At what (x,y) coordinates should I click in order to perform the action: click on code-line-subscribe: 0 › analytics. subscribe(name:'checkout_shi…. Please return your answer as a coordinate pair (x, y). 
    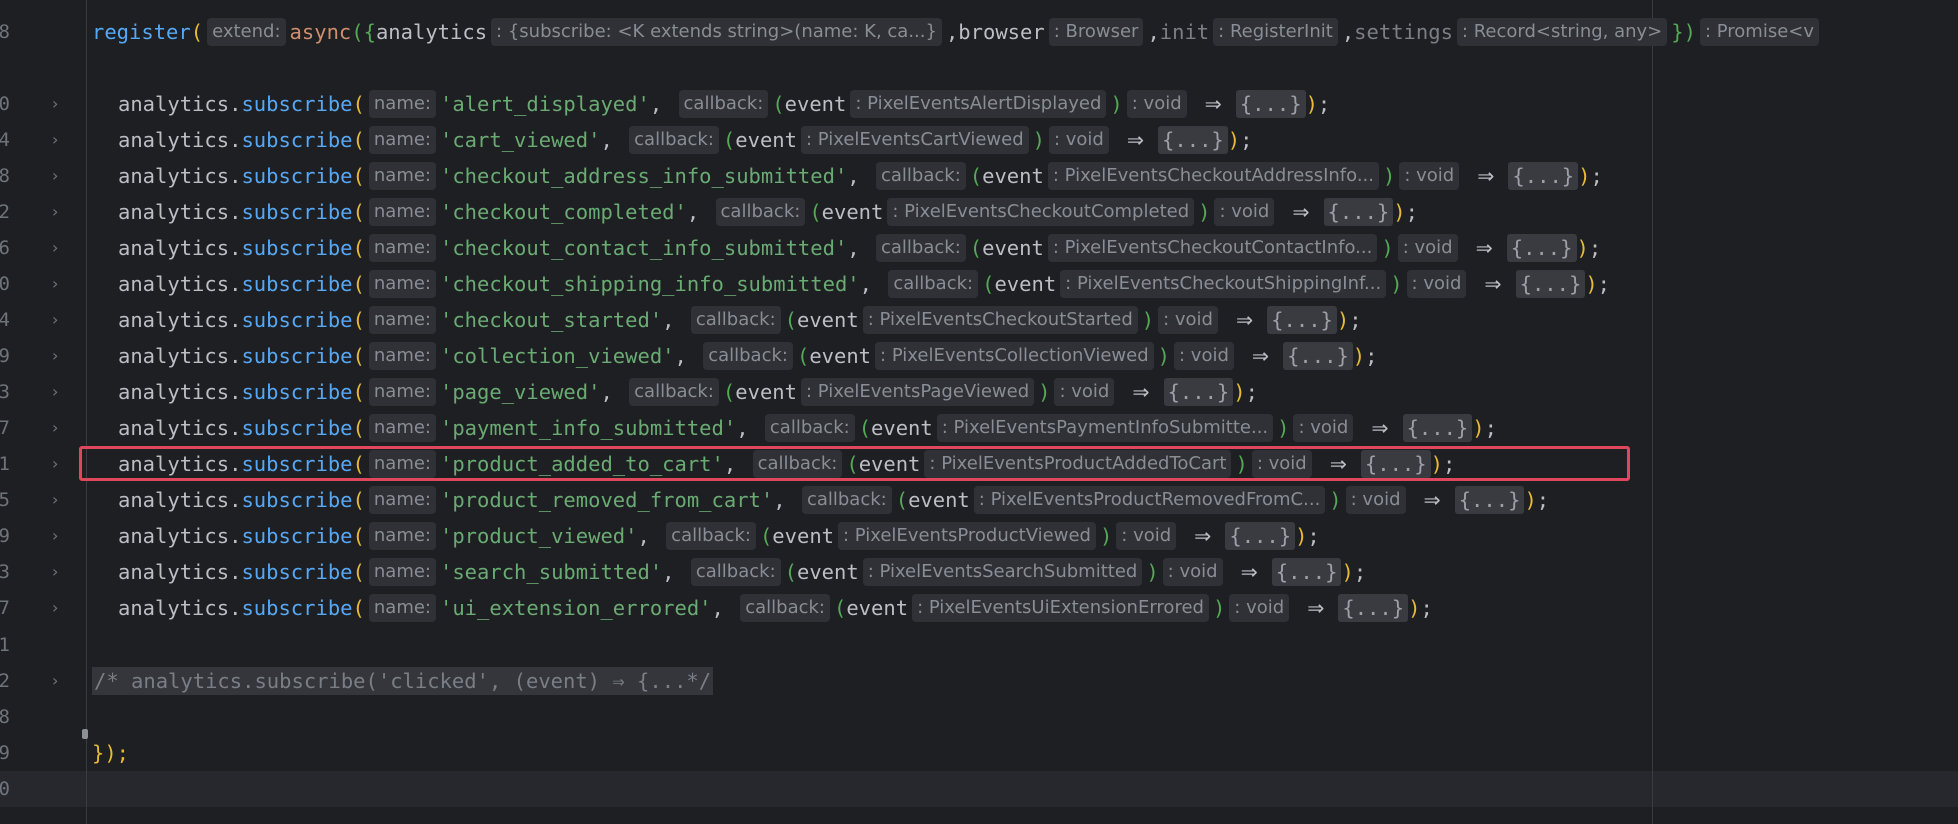
    Looking at the image, I should click on (979, 284).